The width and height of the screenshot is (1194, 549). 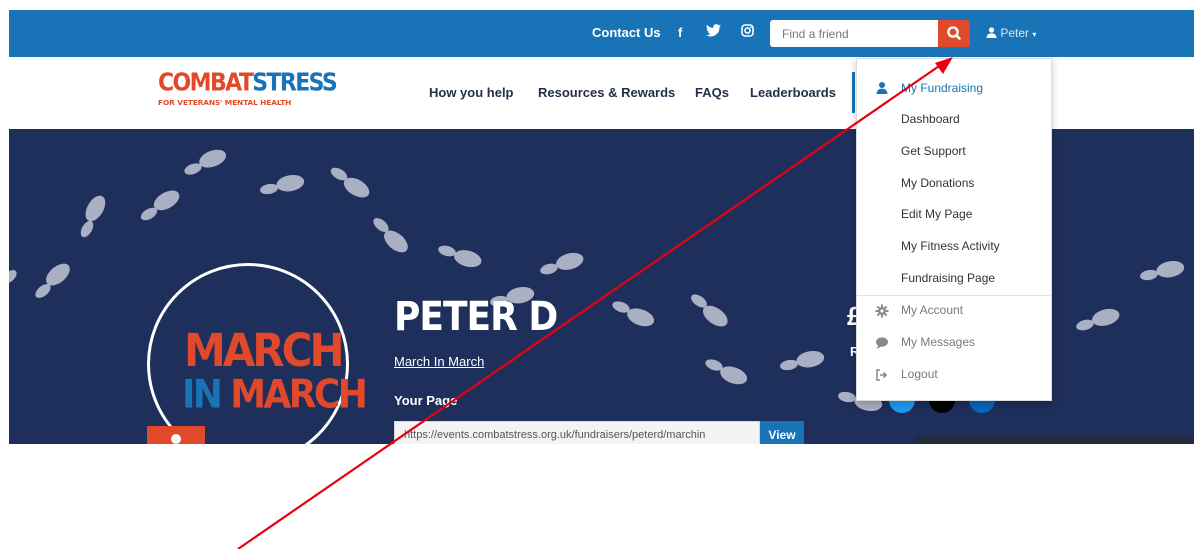 I want to click on search-icon, so click(x=954, y=33).